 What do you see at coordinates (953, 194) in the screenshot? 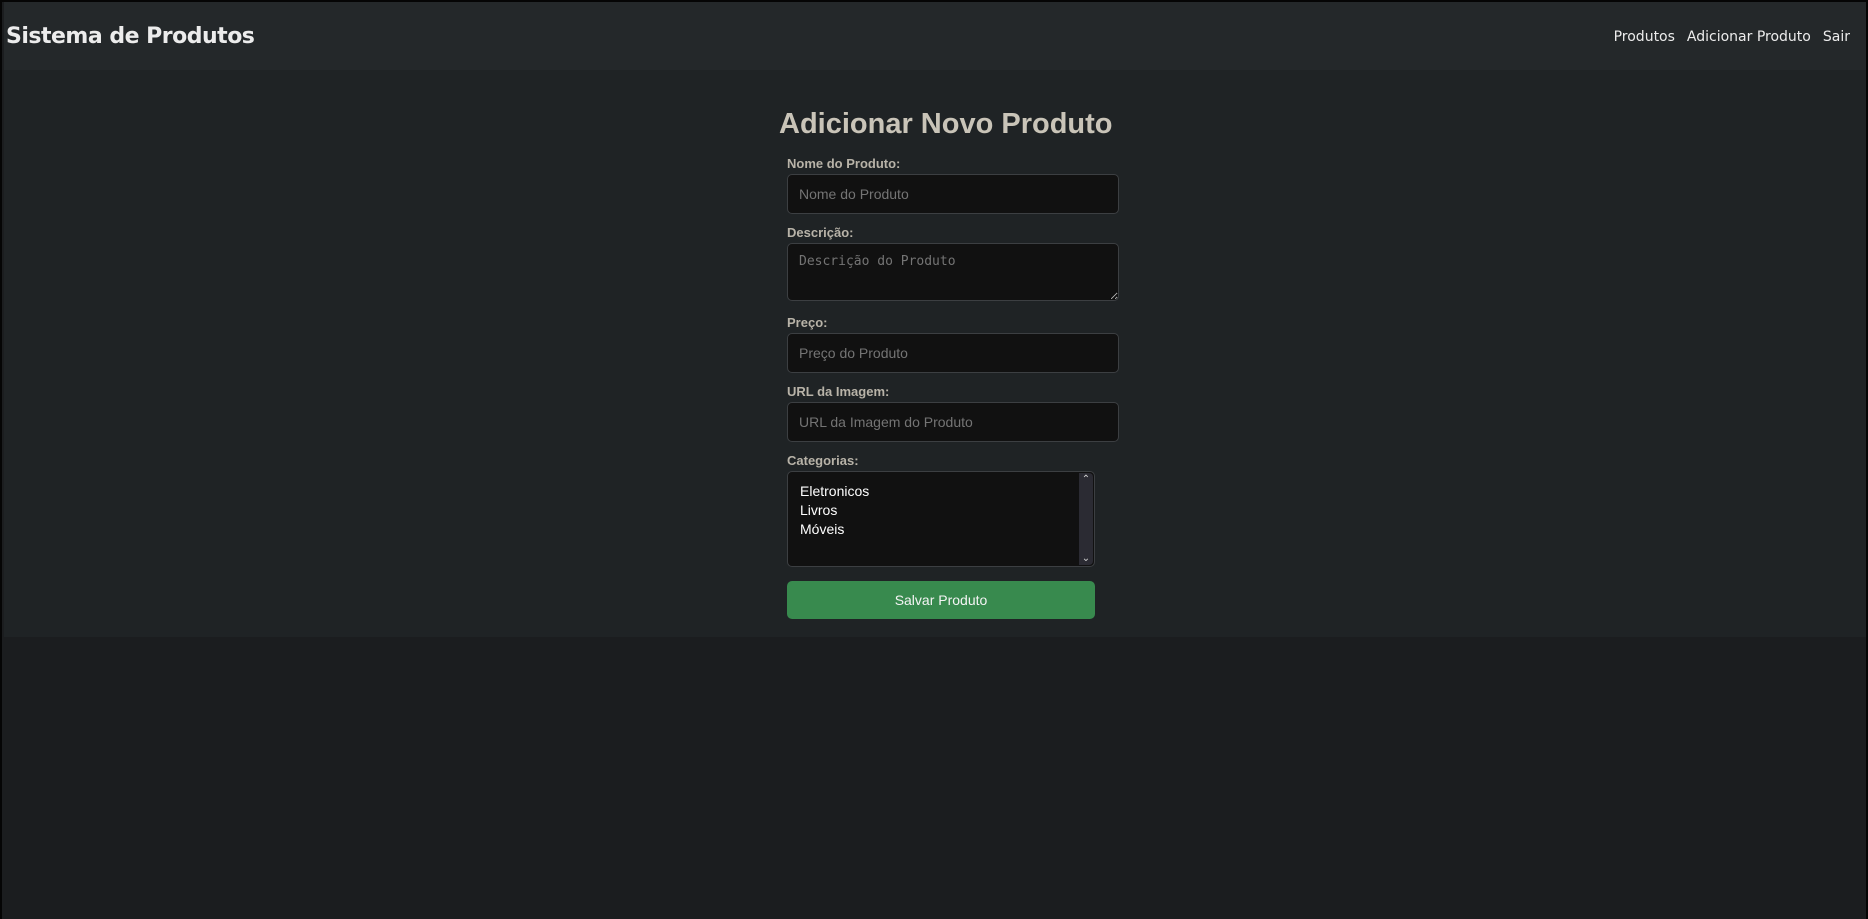
I see `product-name-input` at bounding box center [953, 194].